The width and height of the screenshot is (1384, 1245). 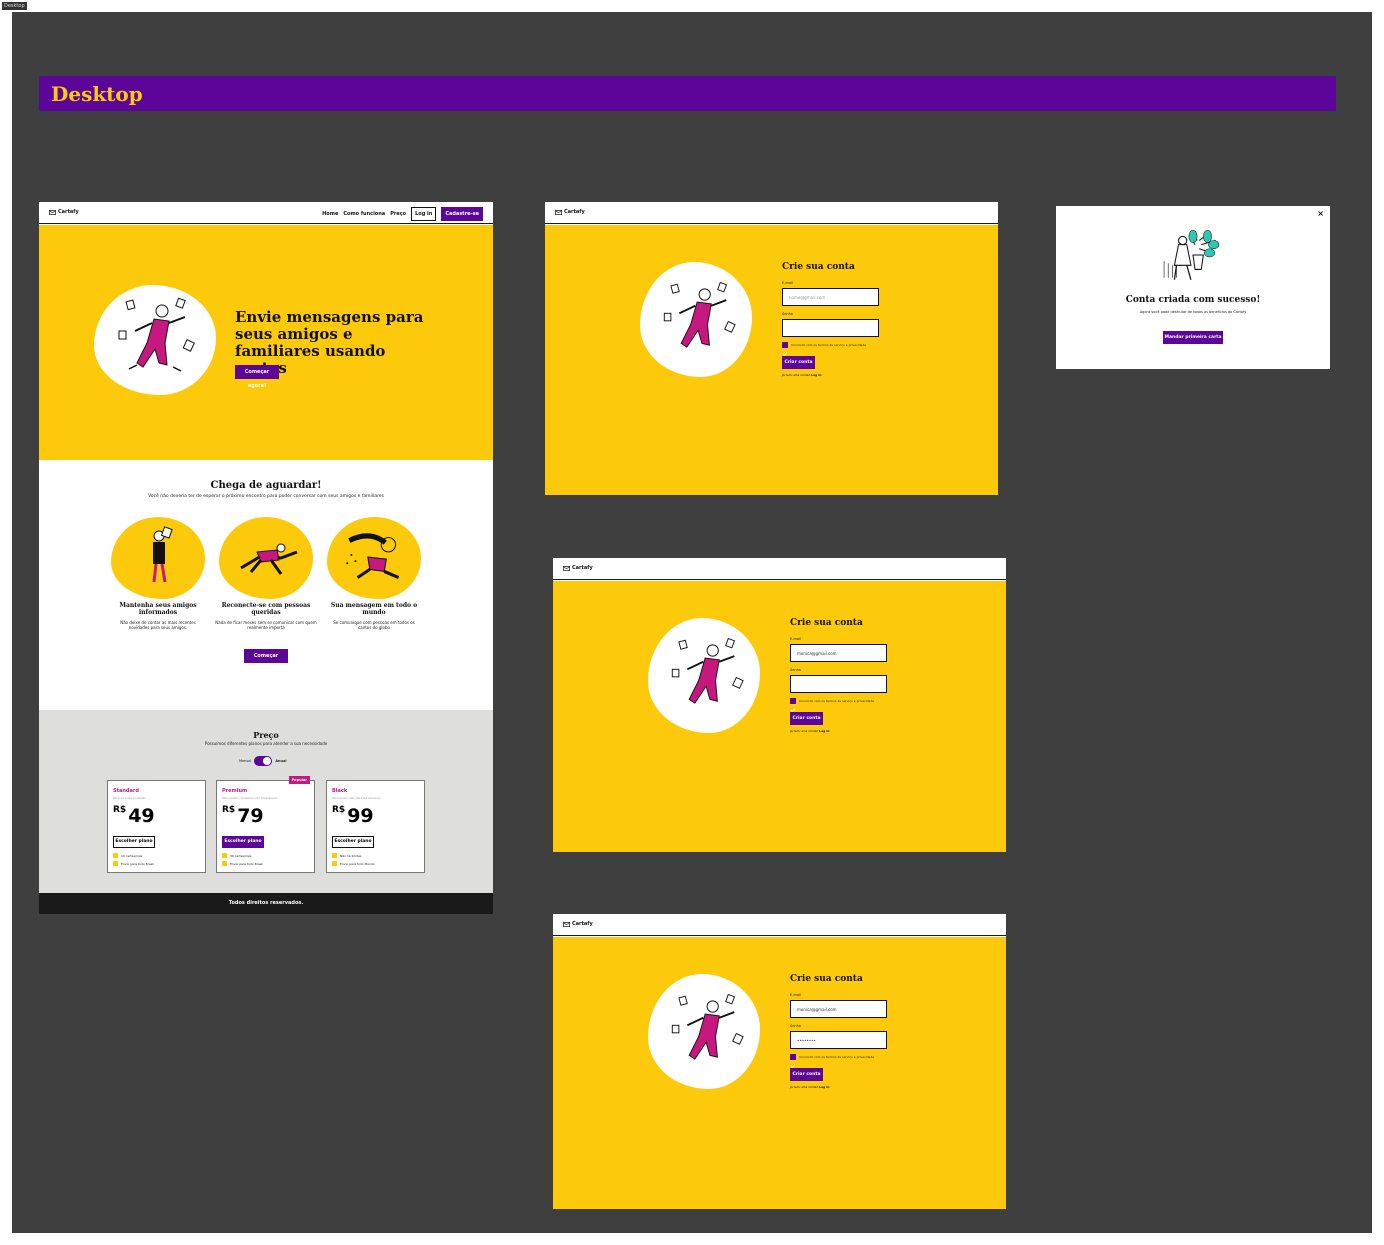 What do you see at coordinates (269, 559) in the screenshot?
I see `runner-illustration` at bounding box center [269, 559].